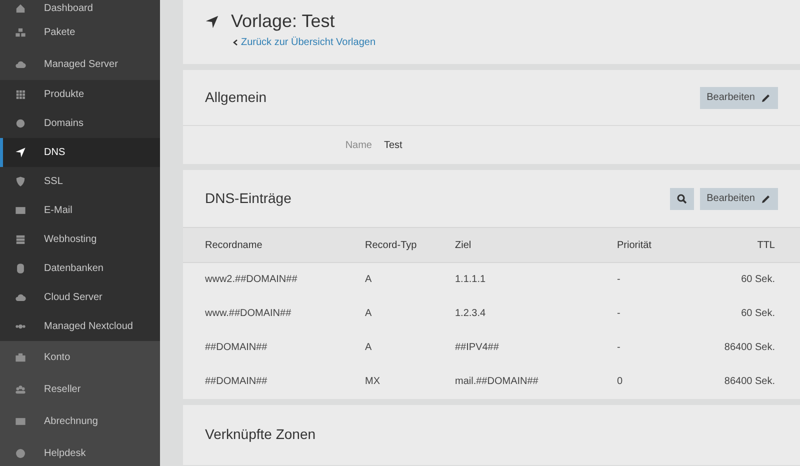  Describe the element at coordinates (369, 314) in the screenshot. I see `table-cell-text: A` at that location.